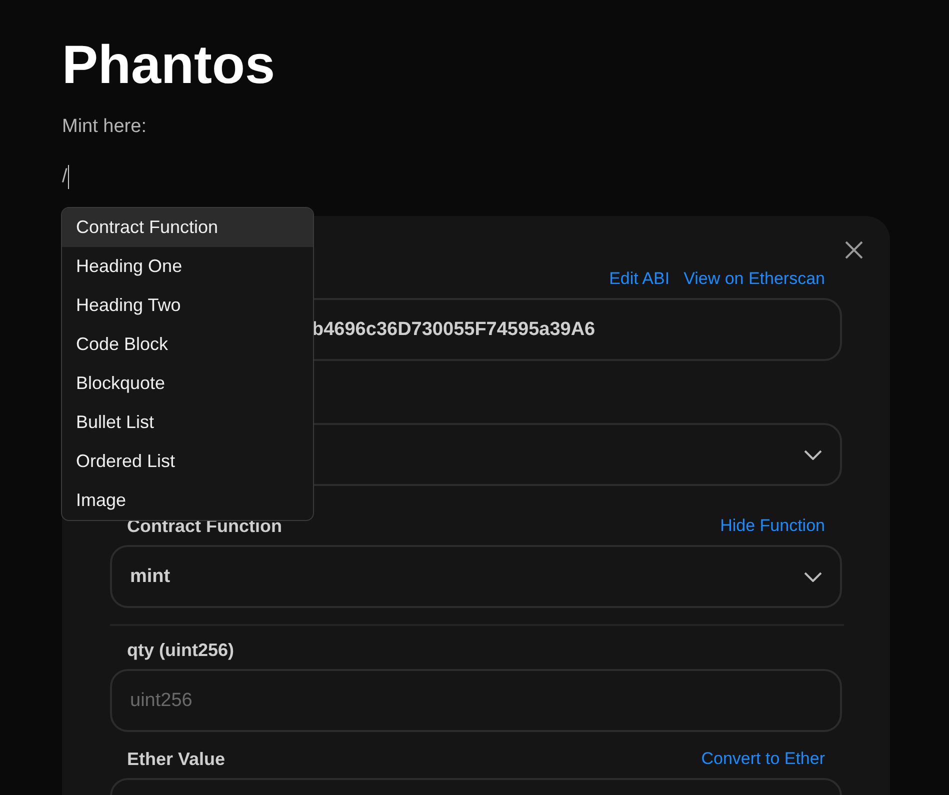  What do you see at coordinates (454, 329) in the screenshot?
I see `address-value: b4696c36D730055F74595a39A6` at bounding box center [454, 329].